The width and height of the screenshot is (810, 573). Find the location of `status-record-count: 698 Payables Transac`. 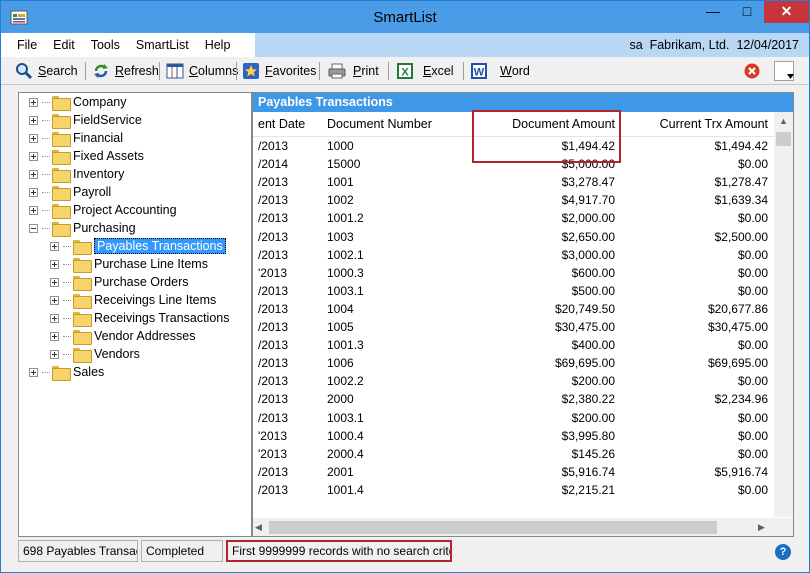

status-record-count: 698 Payables Transac is located at coordinates (78, 551).